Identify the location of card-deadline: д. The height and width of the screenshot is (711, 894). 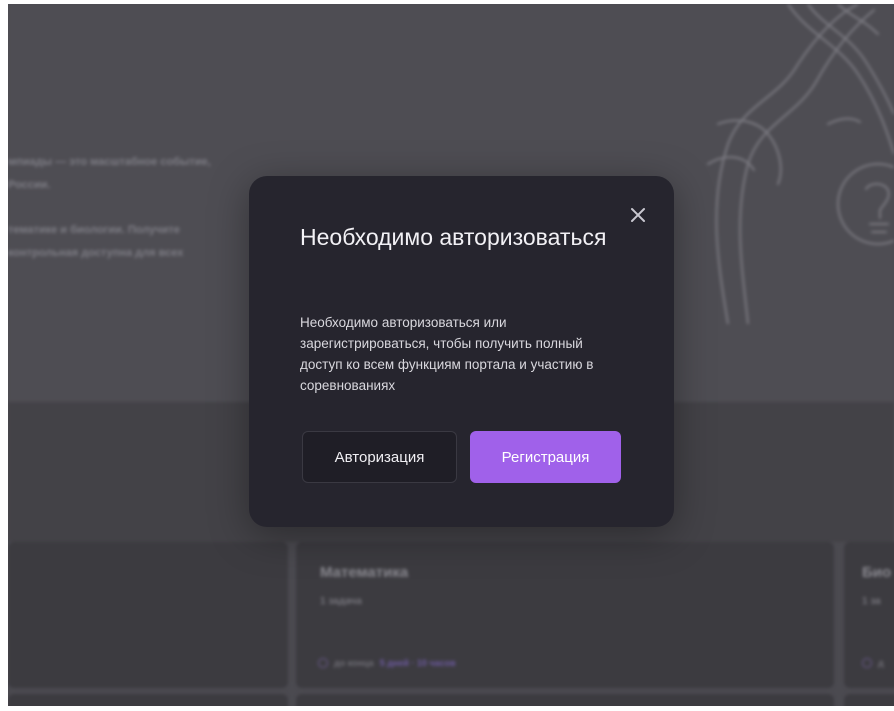
(873, 663).